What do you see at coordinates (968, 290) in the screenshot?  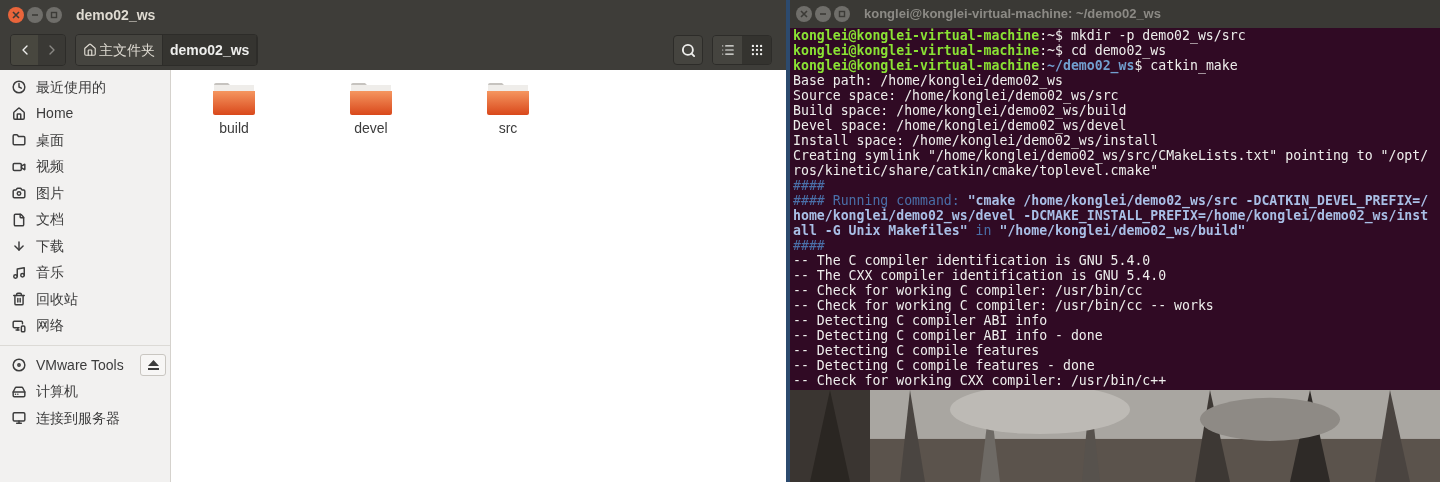 I see `terminal-line: -- Check for working C compiler: /usr/bin/cc` at bounding box center [968, 290].